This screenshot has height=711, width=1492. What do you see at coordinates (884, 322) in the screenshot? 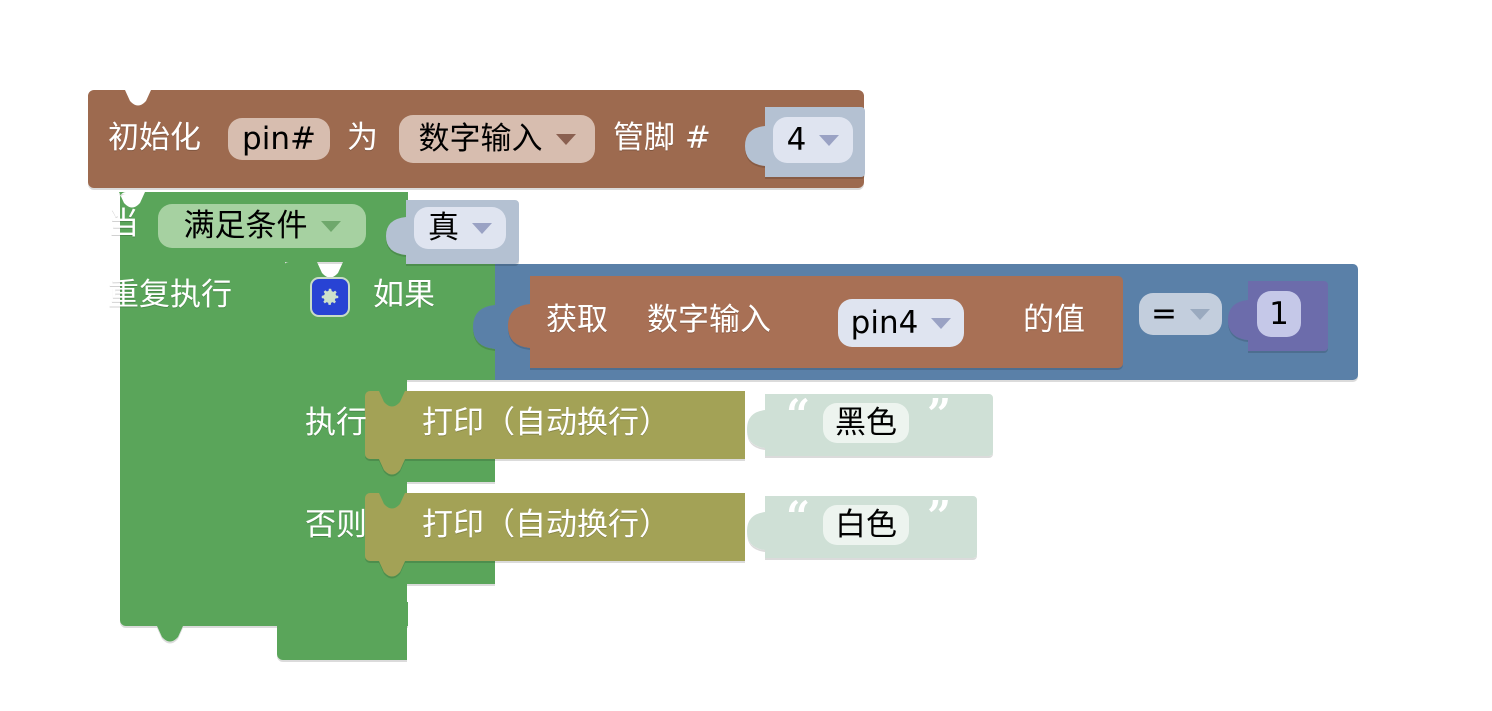
I see `read-pin-dropdown-text: pin4` at bounding box center [884, 322].